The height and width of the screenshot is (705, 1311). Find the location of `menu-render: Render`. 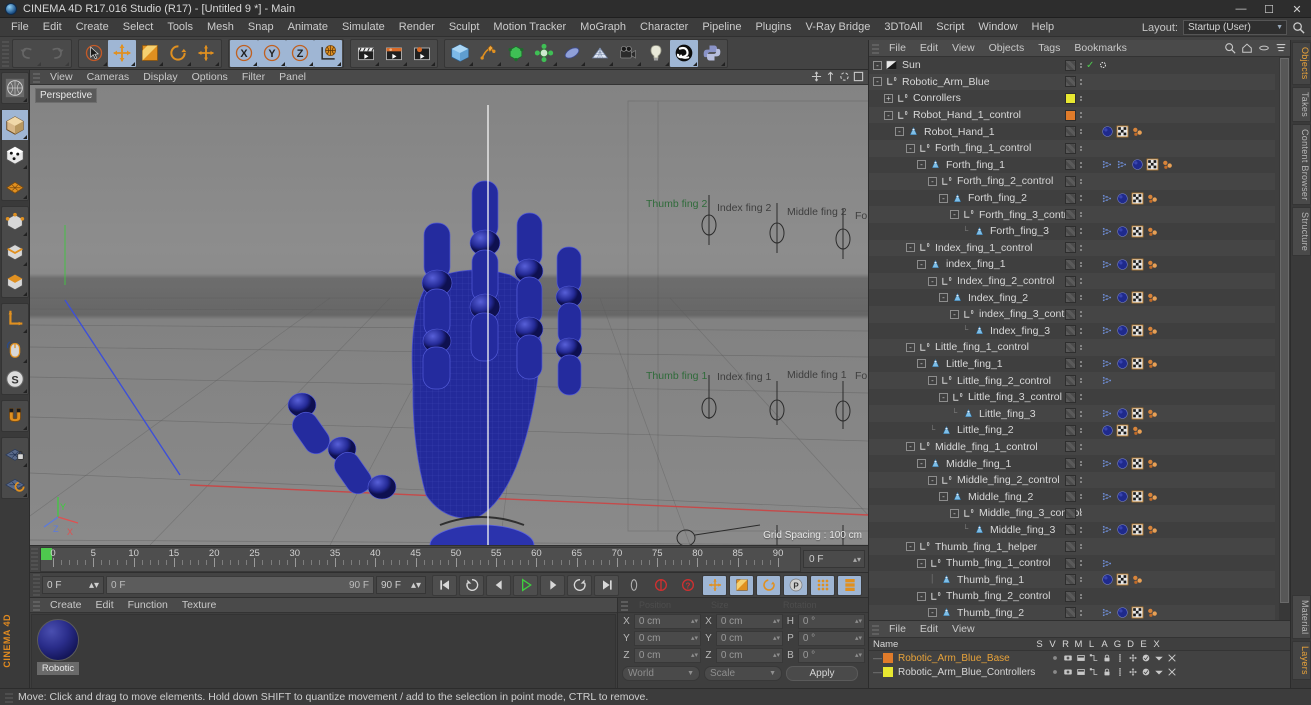

menu-render: Render is located at coordinates (417, 27).